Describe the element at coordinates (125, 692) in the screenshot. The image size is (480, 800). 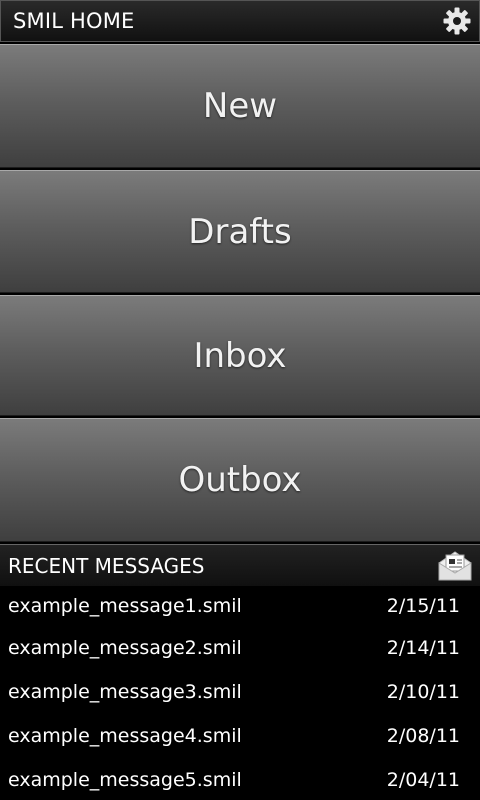
I see `message-name: example_message3.smil` at that location.